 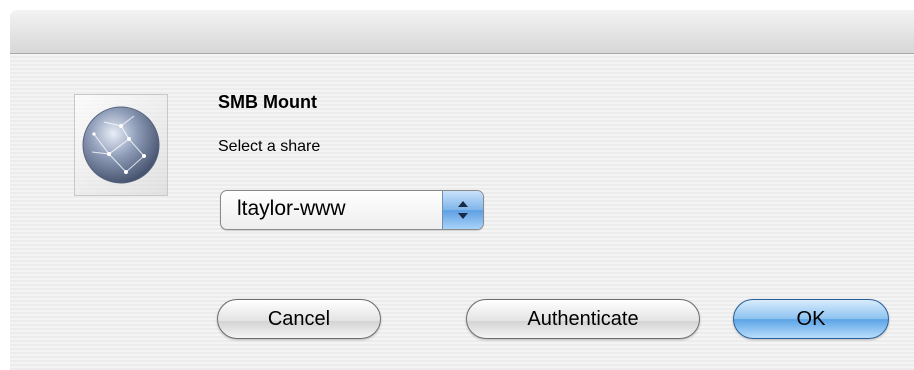 I want to click on up-down-arrows-icon, so click(x=462, y=210).